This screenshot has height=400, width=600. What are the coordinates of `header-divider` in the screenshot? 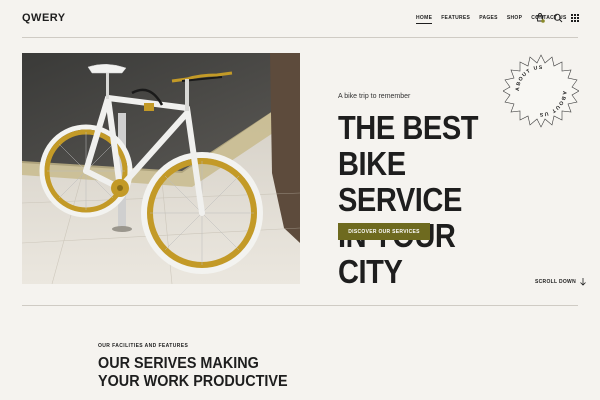 It's located at (300, 37).